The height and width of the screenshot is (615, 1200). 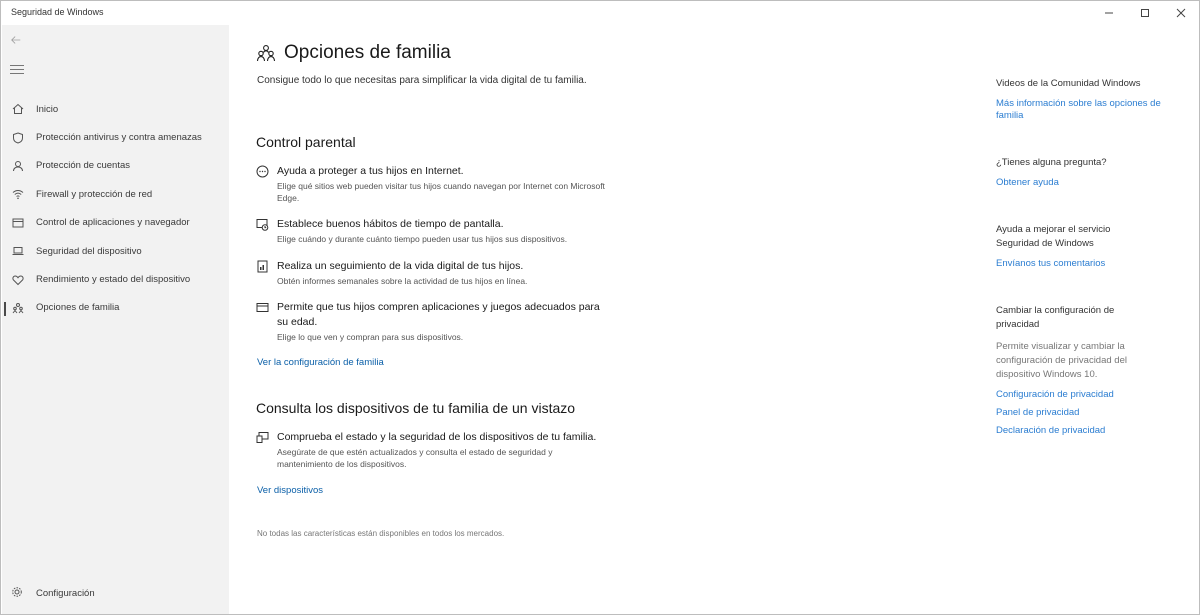 What do you see at coordinates (600, 13) in the screenshot?
I see `title-bar: Seguridad de Windows` at bounding box center [600, 13].